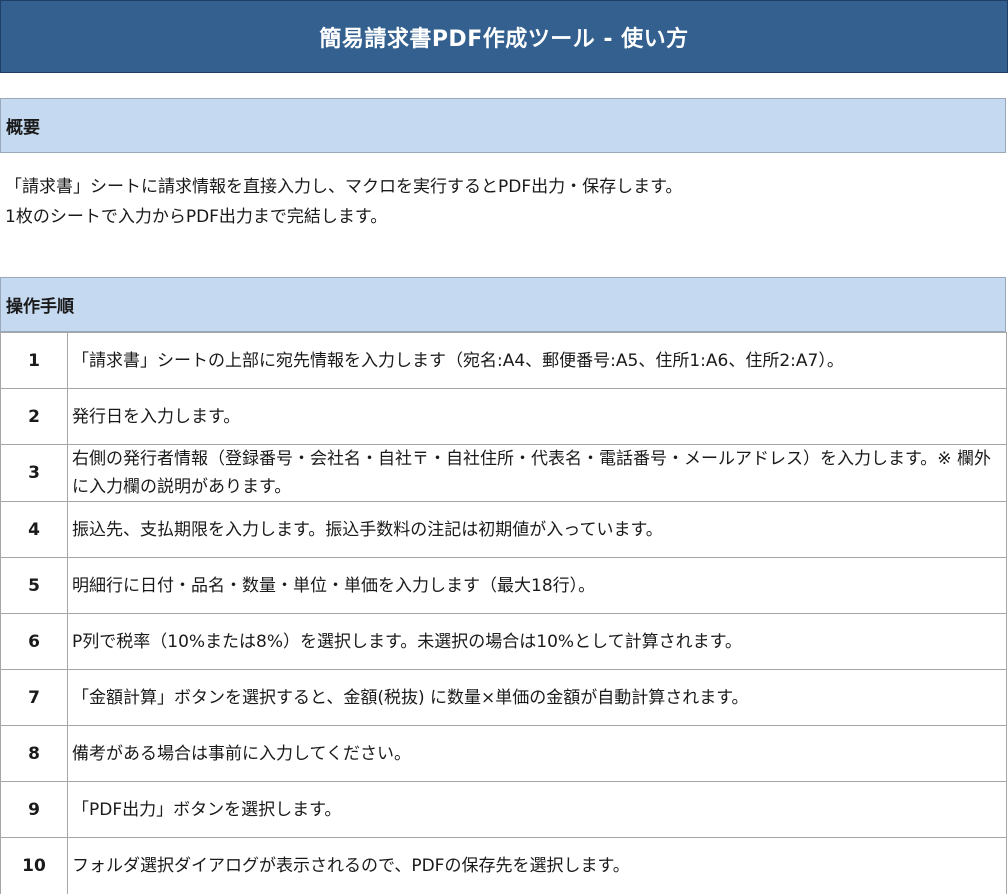 This screenshot has height=894, width=1008. I want to click on step-number: 8, so click(34, 753).